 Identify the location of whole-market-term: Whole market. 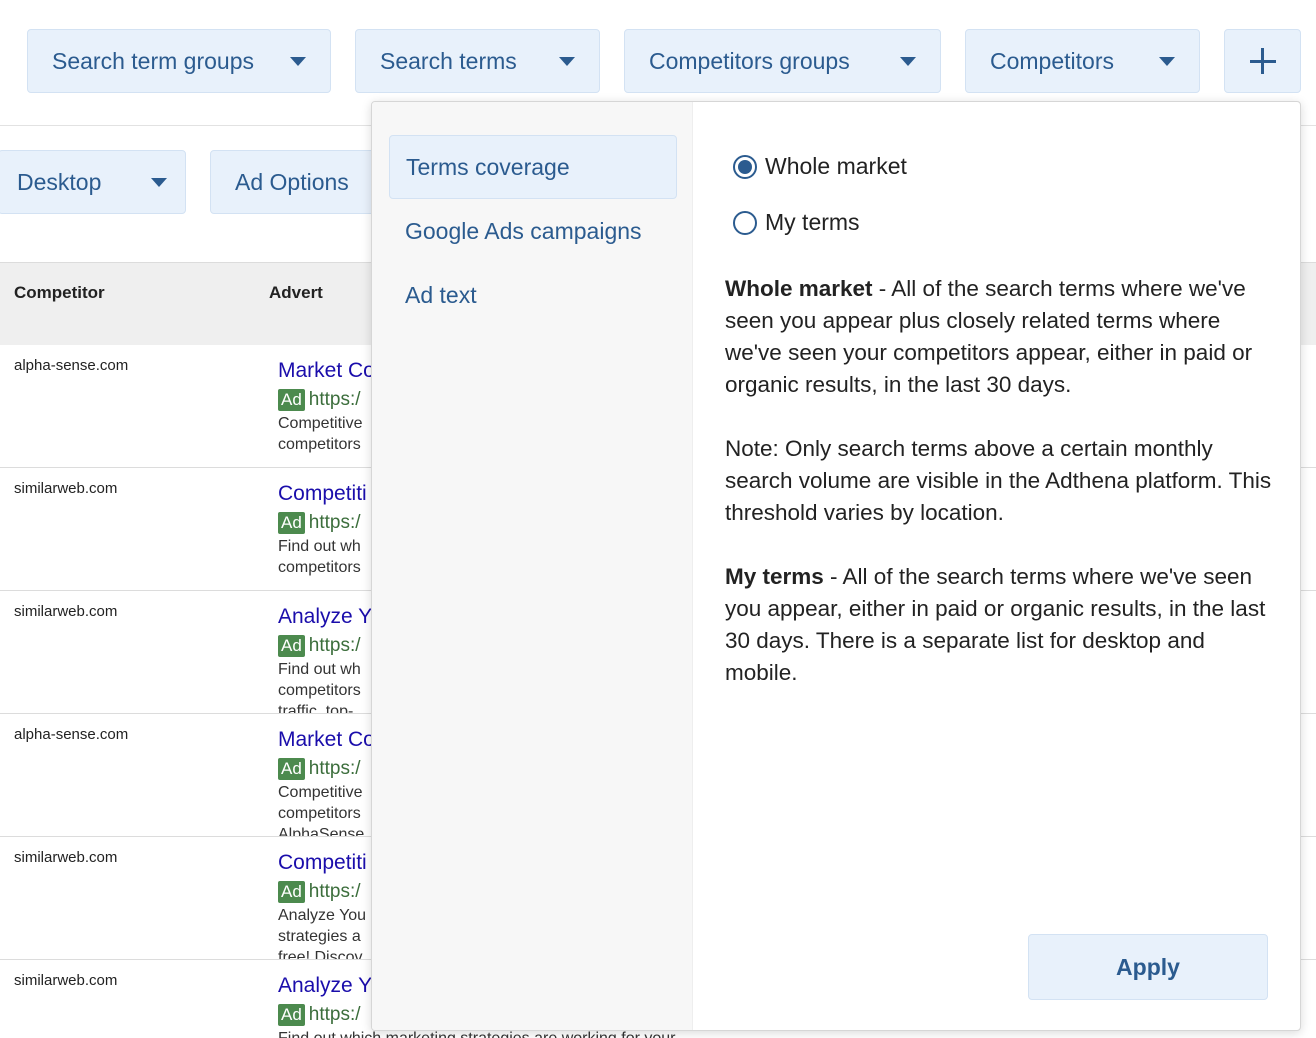
(799, 288).